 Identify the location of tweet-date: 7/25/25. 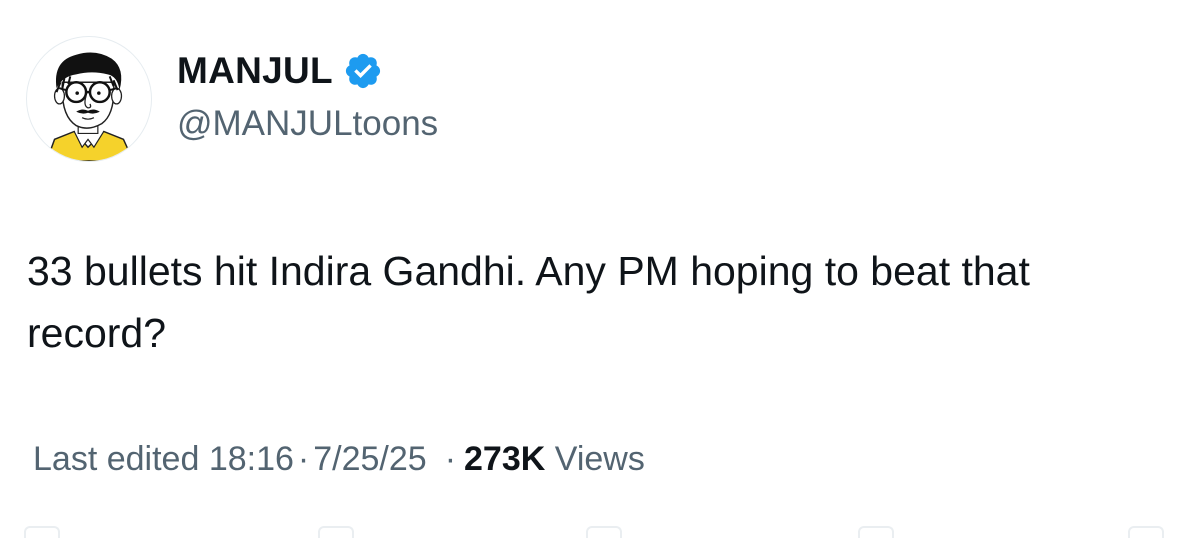
(369, 459).